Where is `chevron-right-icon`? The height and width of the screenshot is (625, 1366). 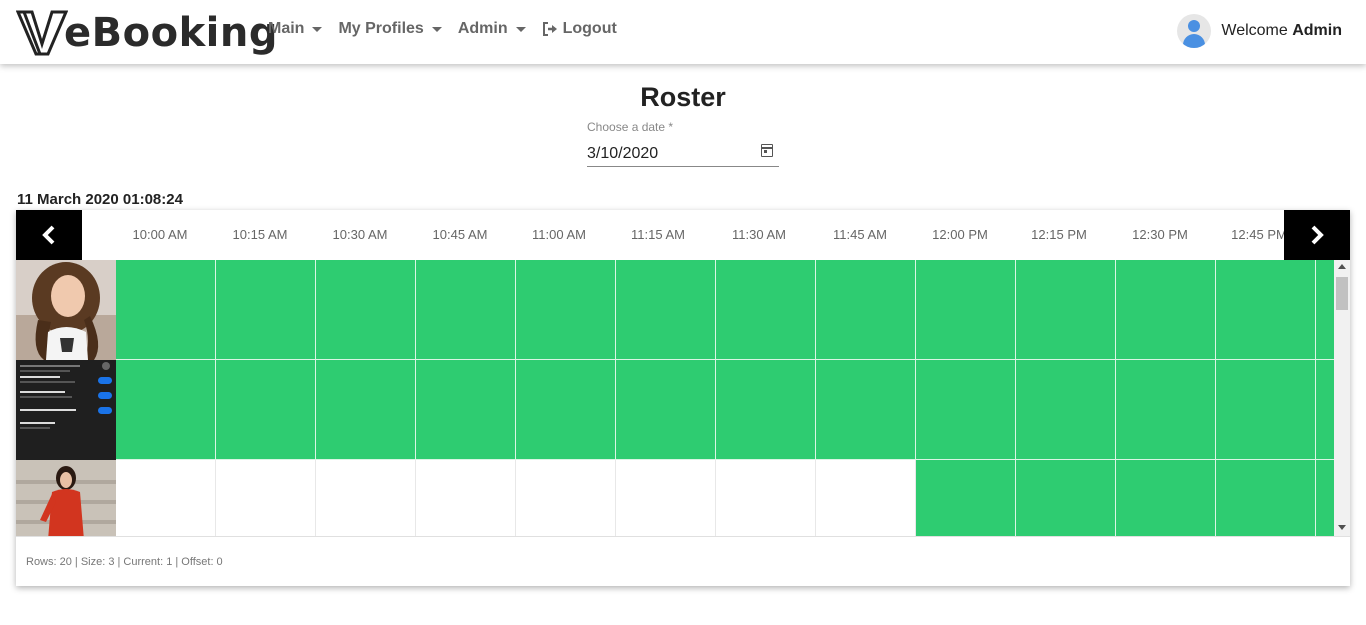
chevron-right-icon is located at coordinates (1317, 235).